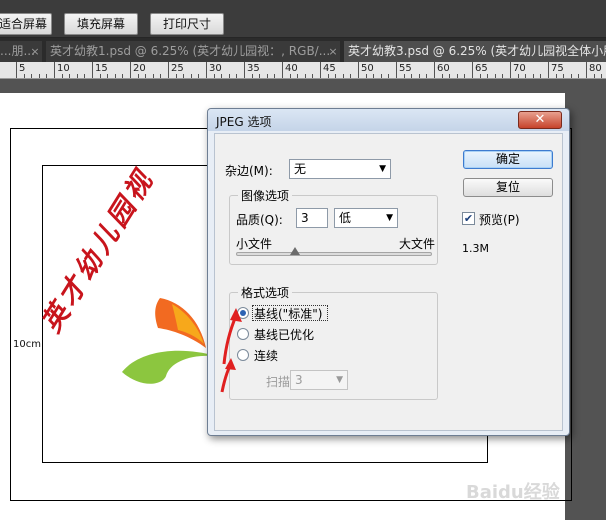 The height and width of the screenshot is (520, 606). What do you see at coordinates (300, 169) in the screenshot?
I see `matte-value: 无` at bounding box center [300, 169].